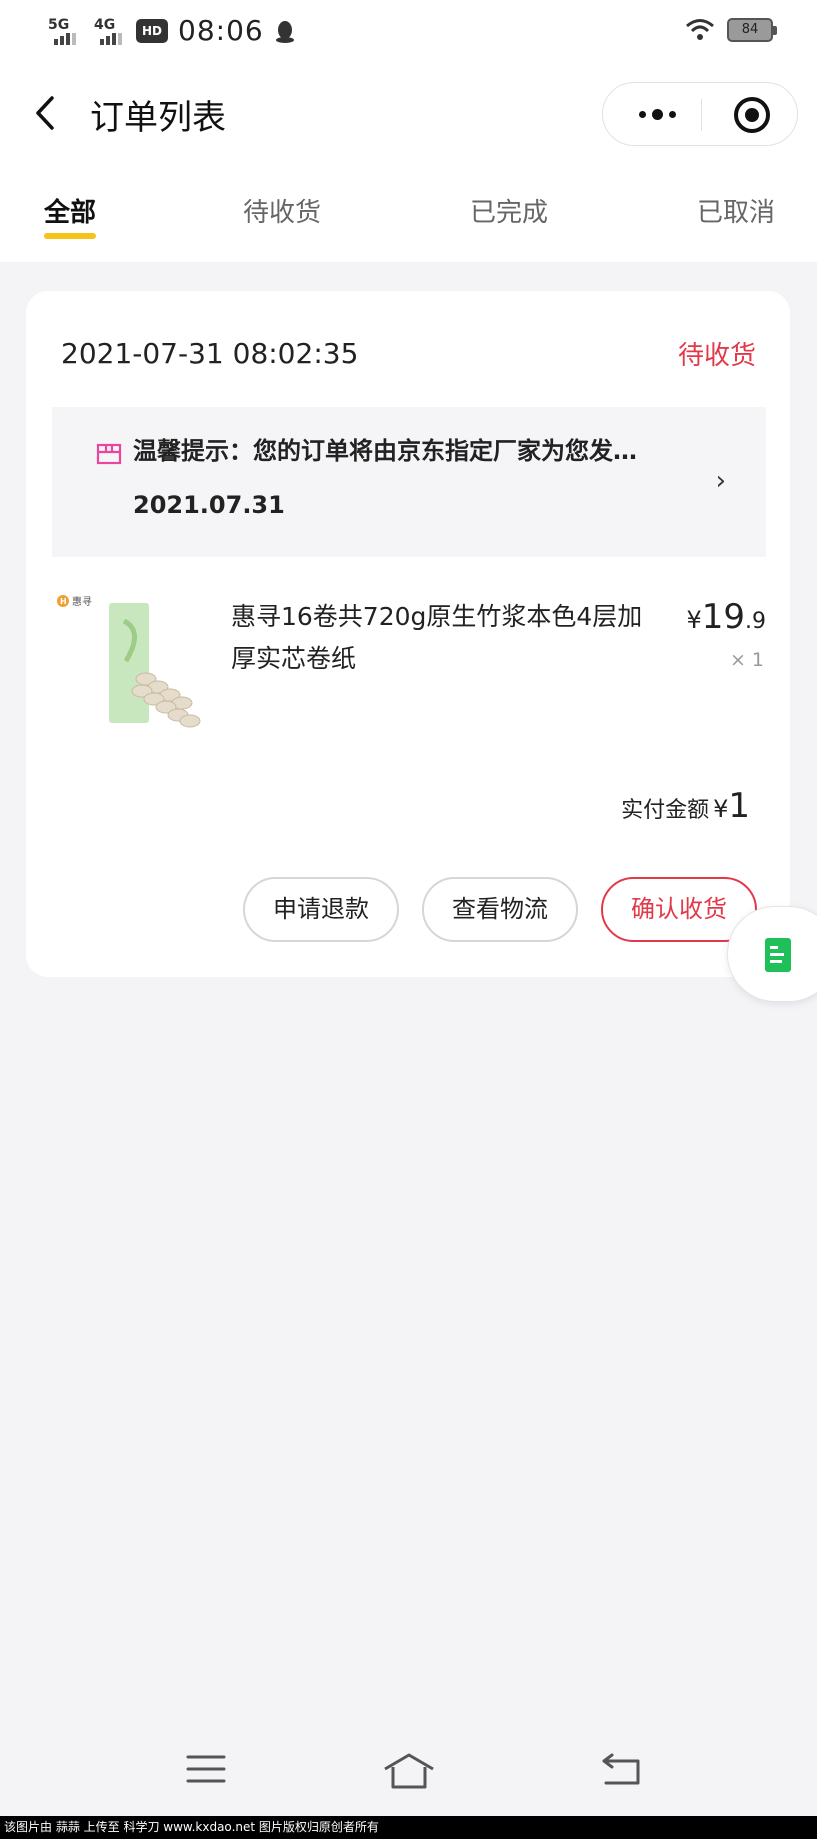 The height and width of the screenshot is (1839, 817). I want to click on notice-date: 2021.07.31, so click(209, 505).